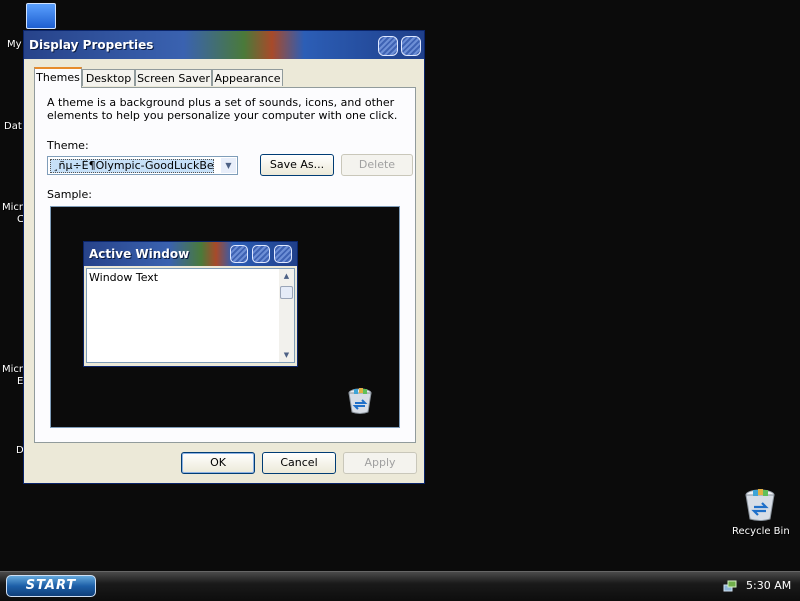 The width and height of the screenshot is (800, 601). I want to click on sample-active-window: Active Window Window Text ▲ ▼, so click(190, 304).